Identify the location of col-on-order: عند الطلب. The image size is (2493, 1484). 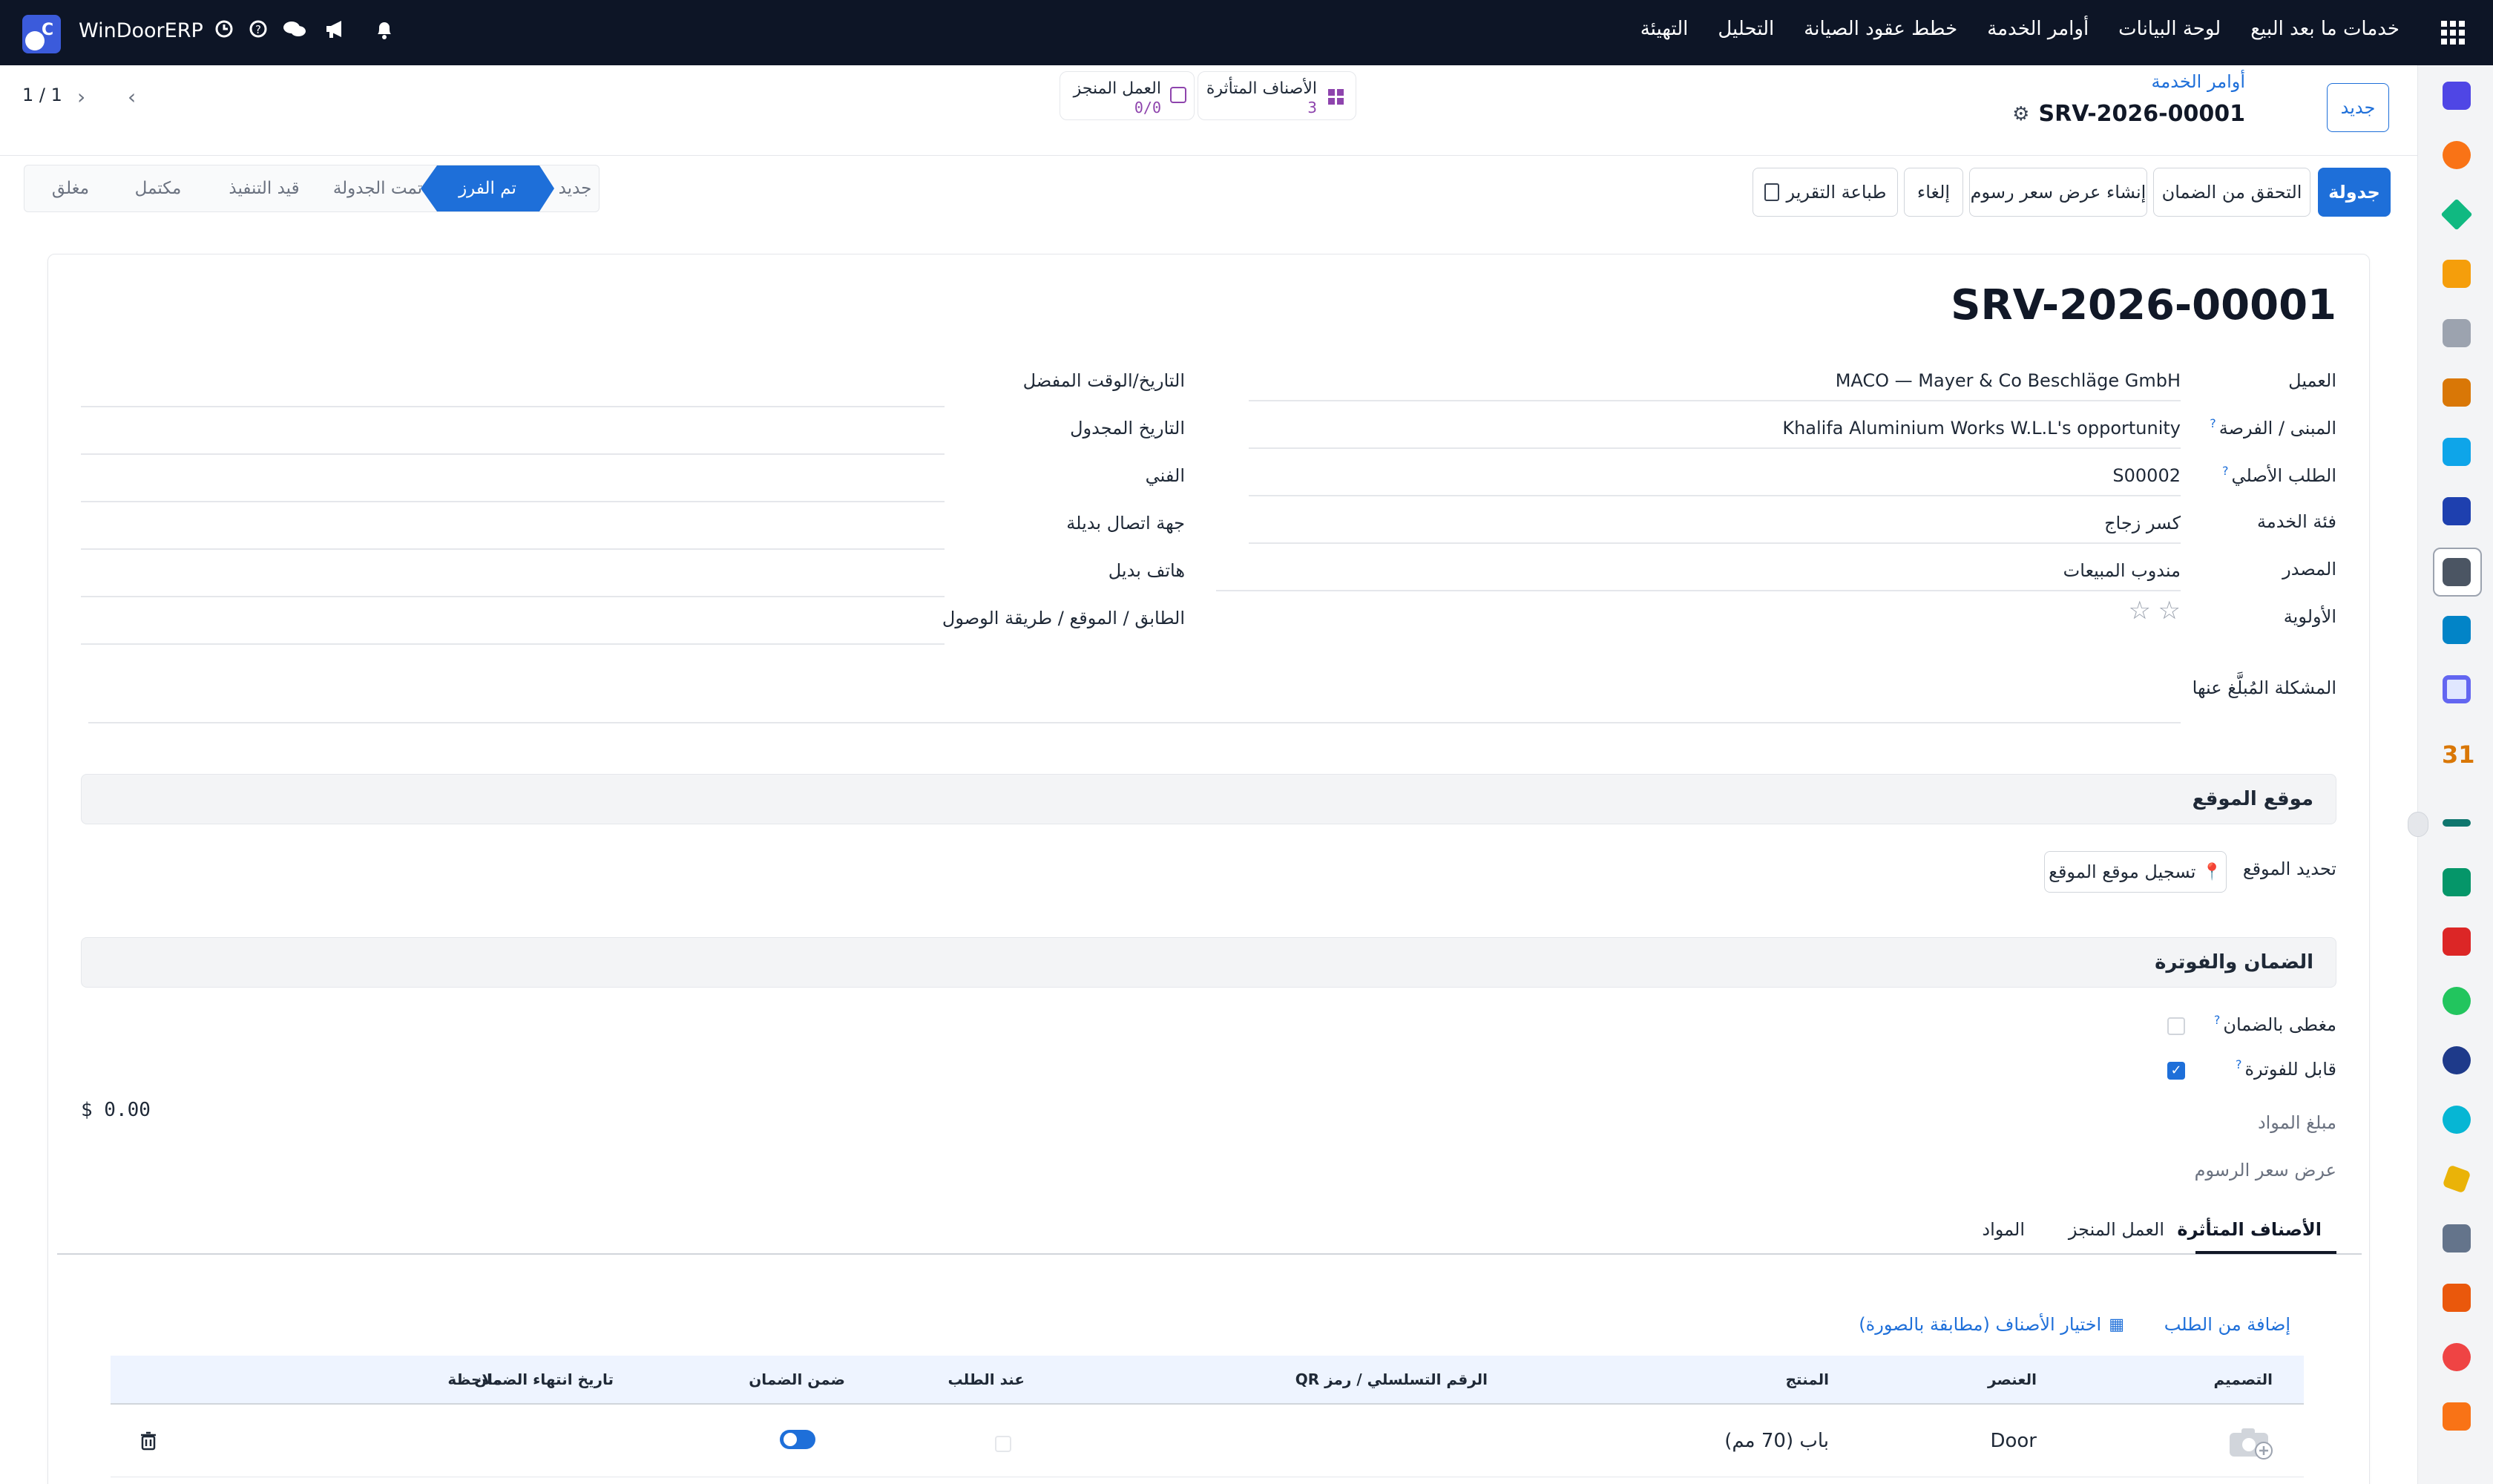
(986, 1379).